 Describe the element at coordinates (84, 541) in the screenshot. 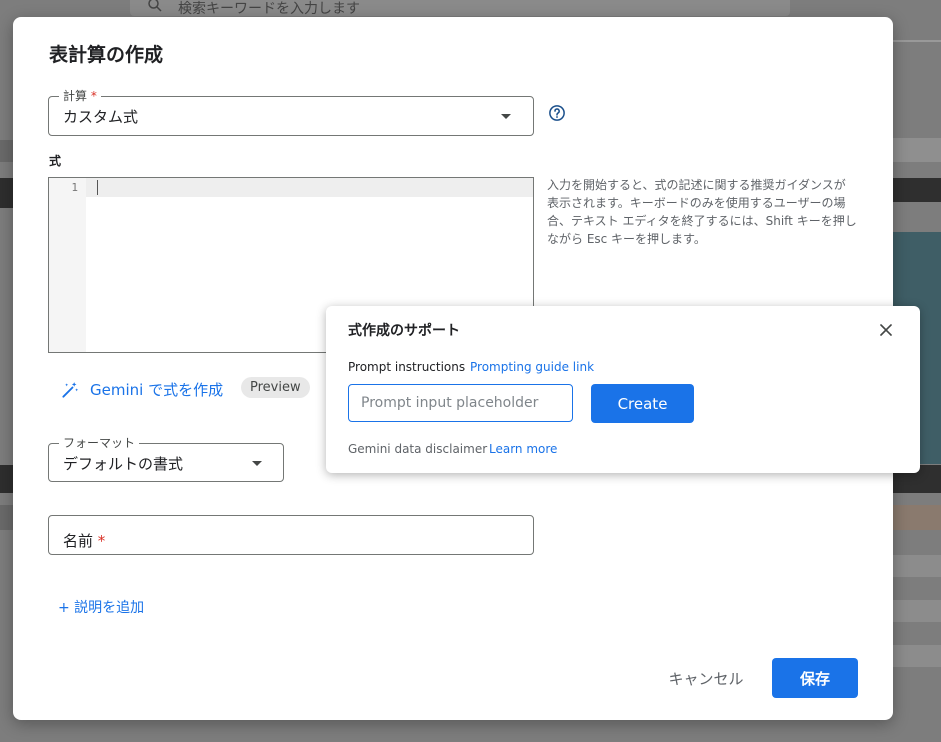

I see `name-placeholder: 名前 *` at that location.